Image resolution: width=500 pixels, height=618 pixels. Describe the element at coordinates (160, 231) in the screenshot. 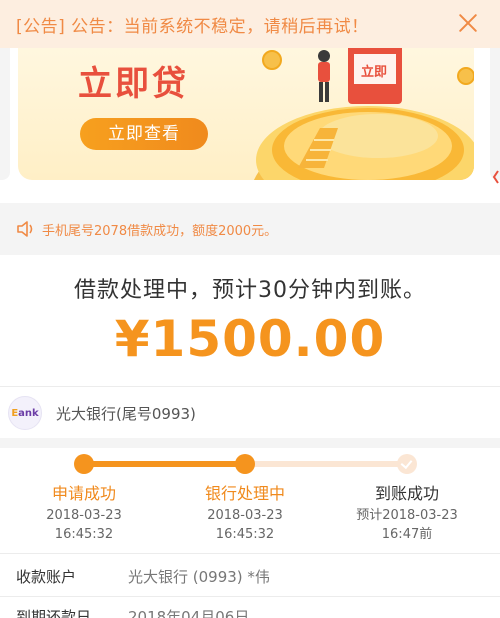

I see `broadcast-text: 手机尾号2078借款成功，额度2000元。` at that location.